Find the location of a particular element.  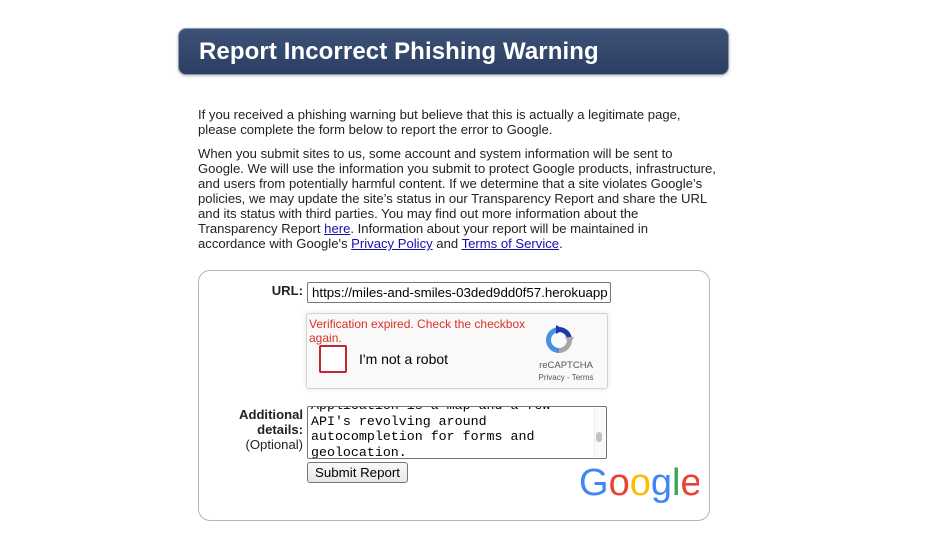

details-label-line1: Additional is located at coordinates (270, 414).